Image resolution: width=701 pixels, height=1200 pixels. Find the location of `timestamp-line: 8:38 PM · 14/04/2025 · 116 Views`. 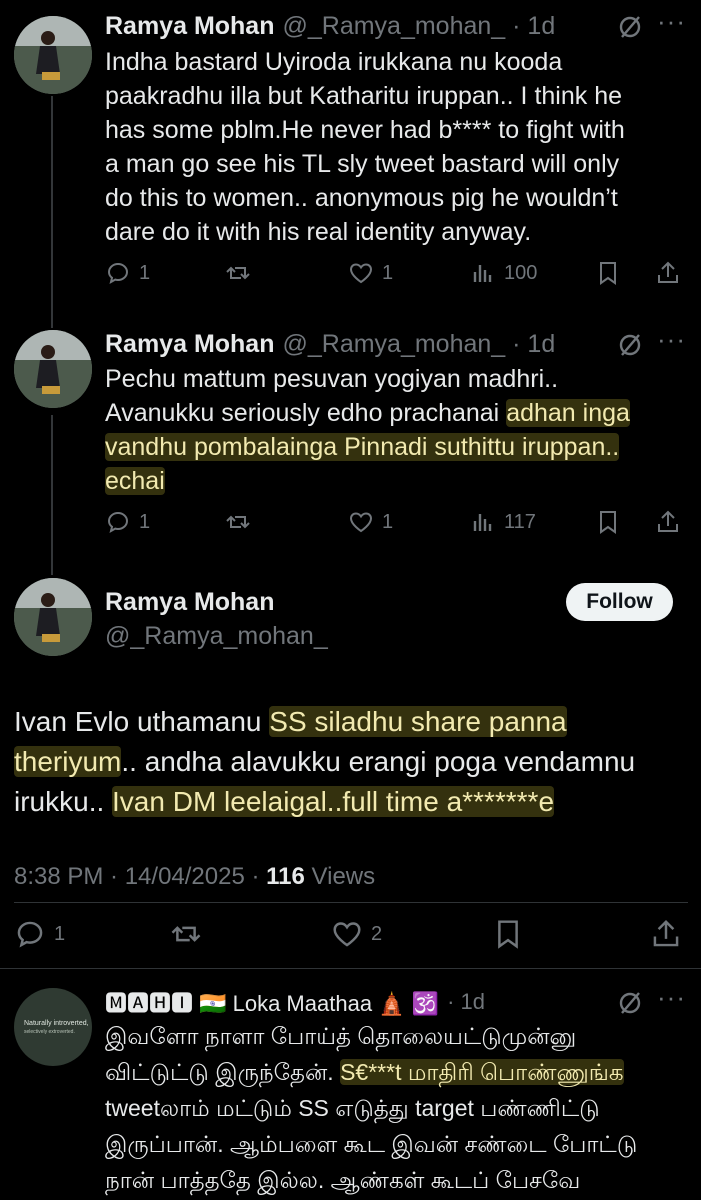

timestamp-line: 8:38 PM · 14/04/2025 · 116 Views is located at coordinates (194, 877).